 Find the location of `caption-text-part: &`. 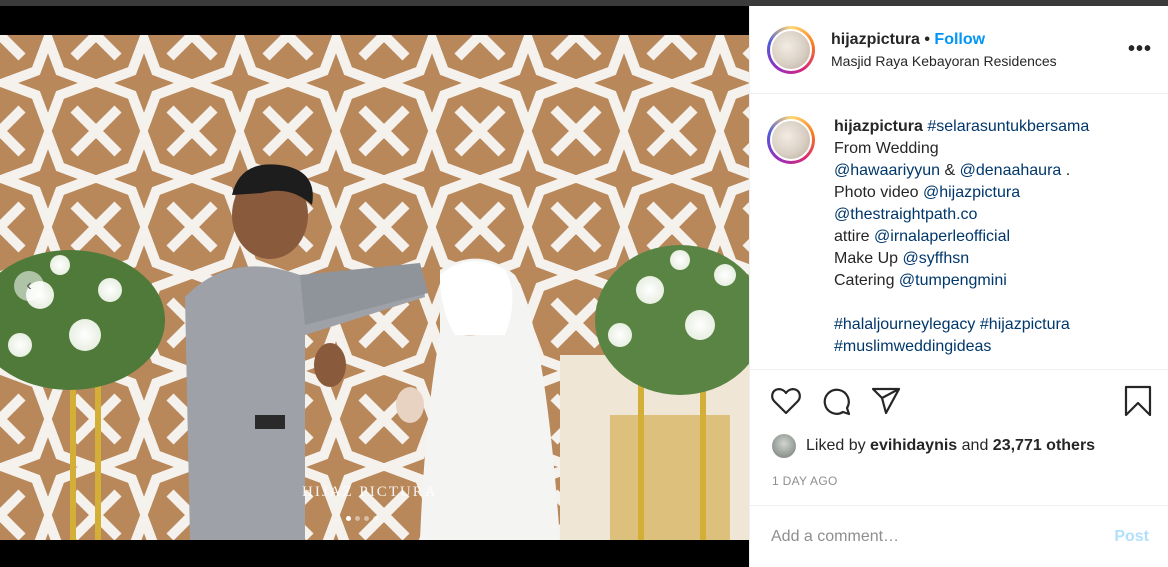

caption-text-part: & is located at coordinates (950, 170).